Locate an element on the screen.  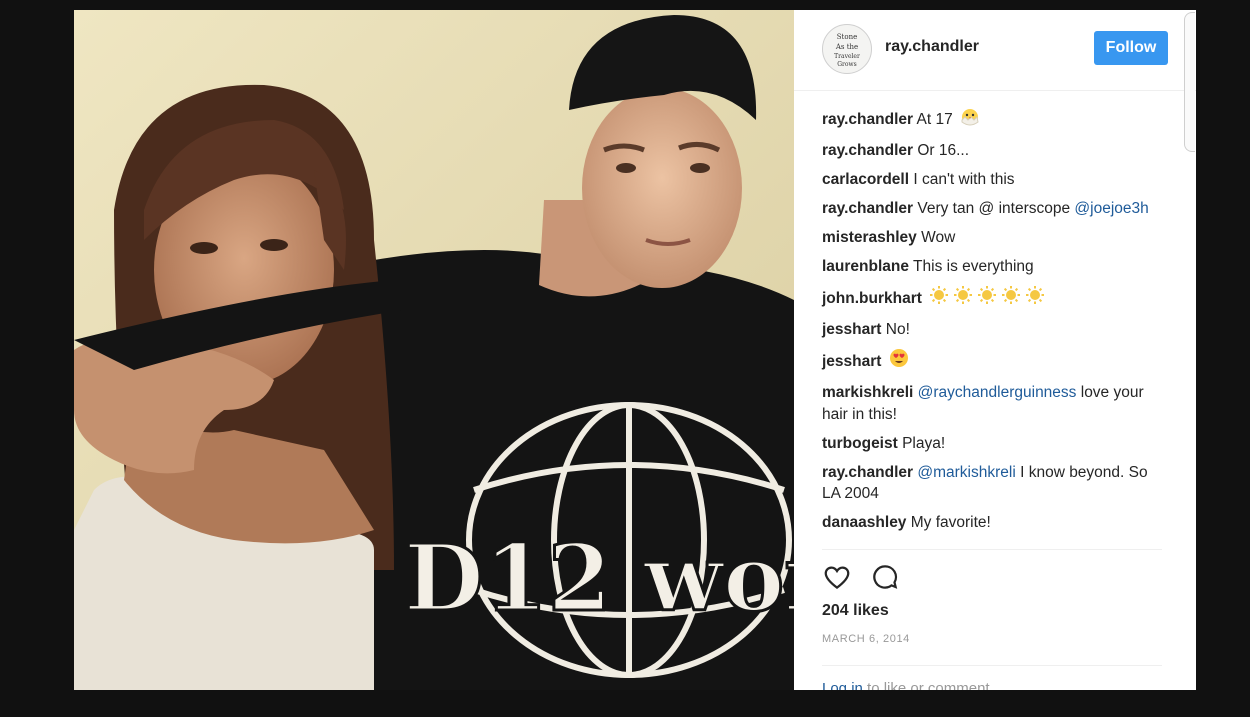
comment-text: My favorite! is located at coordinates (950, 522).